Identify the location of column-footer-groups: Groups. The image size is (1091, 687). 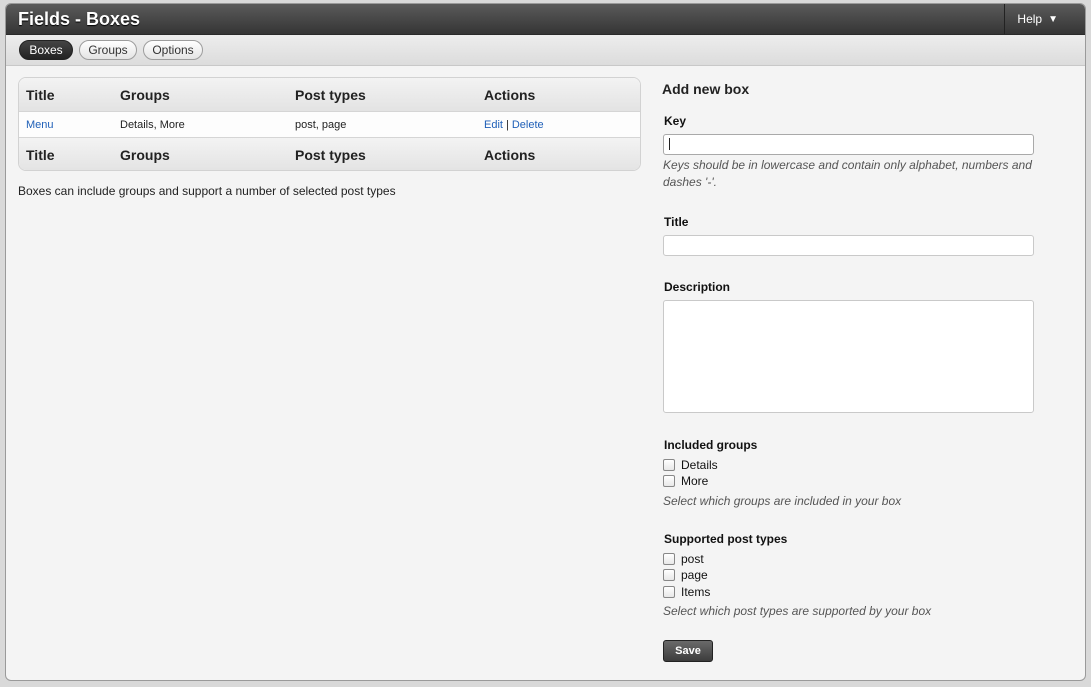
(145, 155).